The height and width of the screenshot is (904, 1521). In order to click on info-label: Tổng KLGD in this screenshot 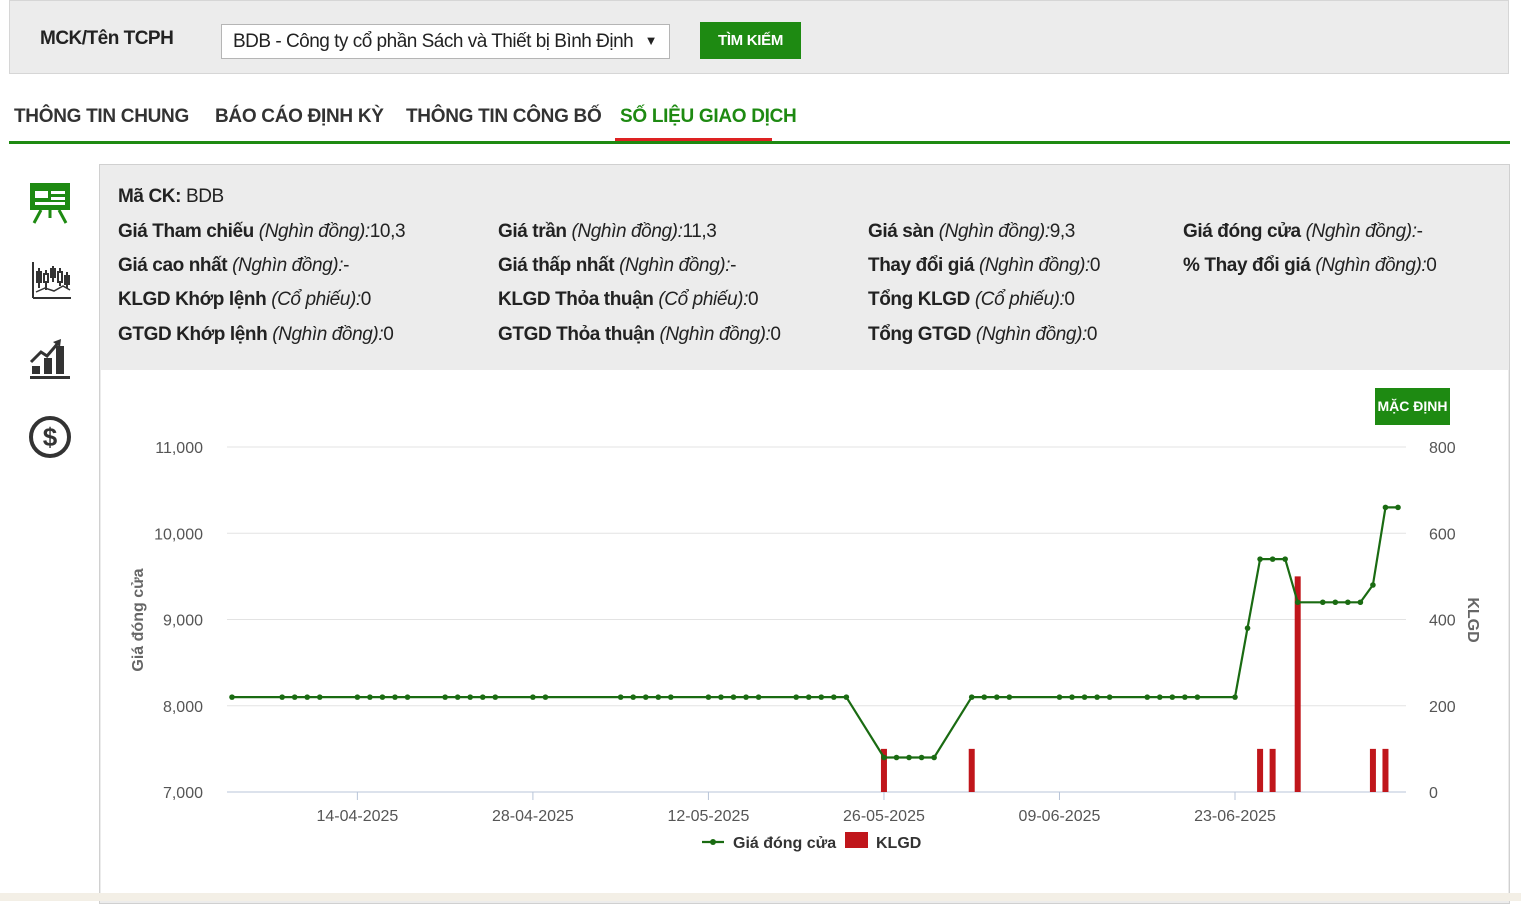, I will do `click(919, 299)`.